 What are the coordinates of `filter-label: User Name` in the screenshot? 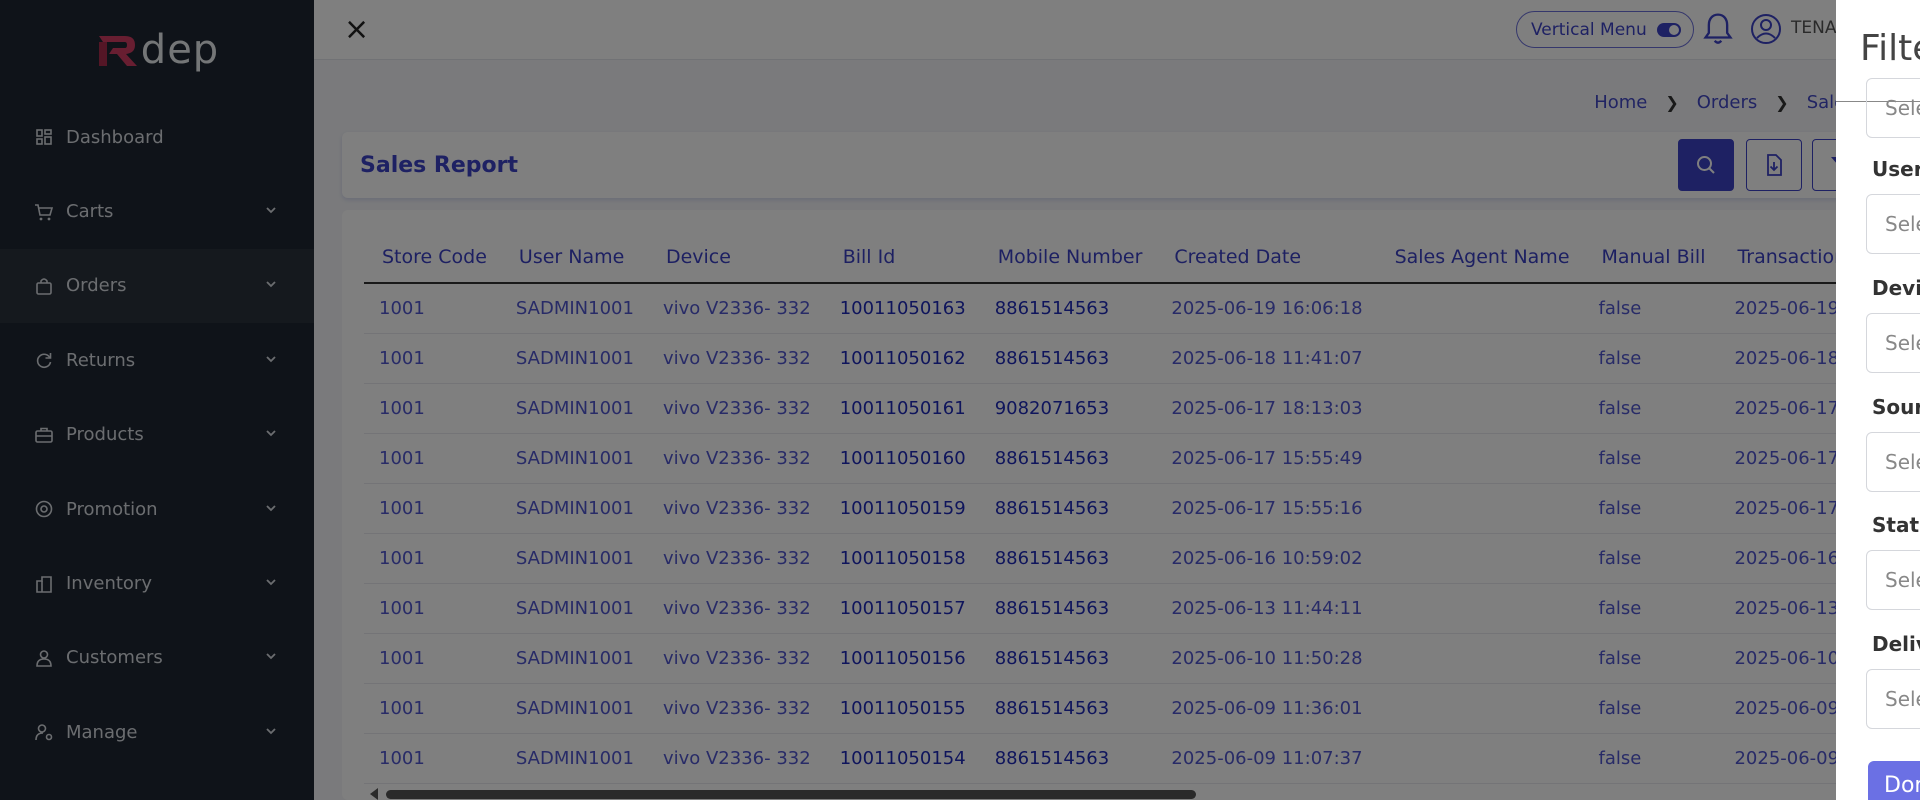 It's located at (1896, 169).